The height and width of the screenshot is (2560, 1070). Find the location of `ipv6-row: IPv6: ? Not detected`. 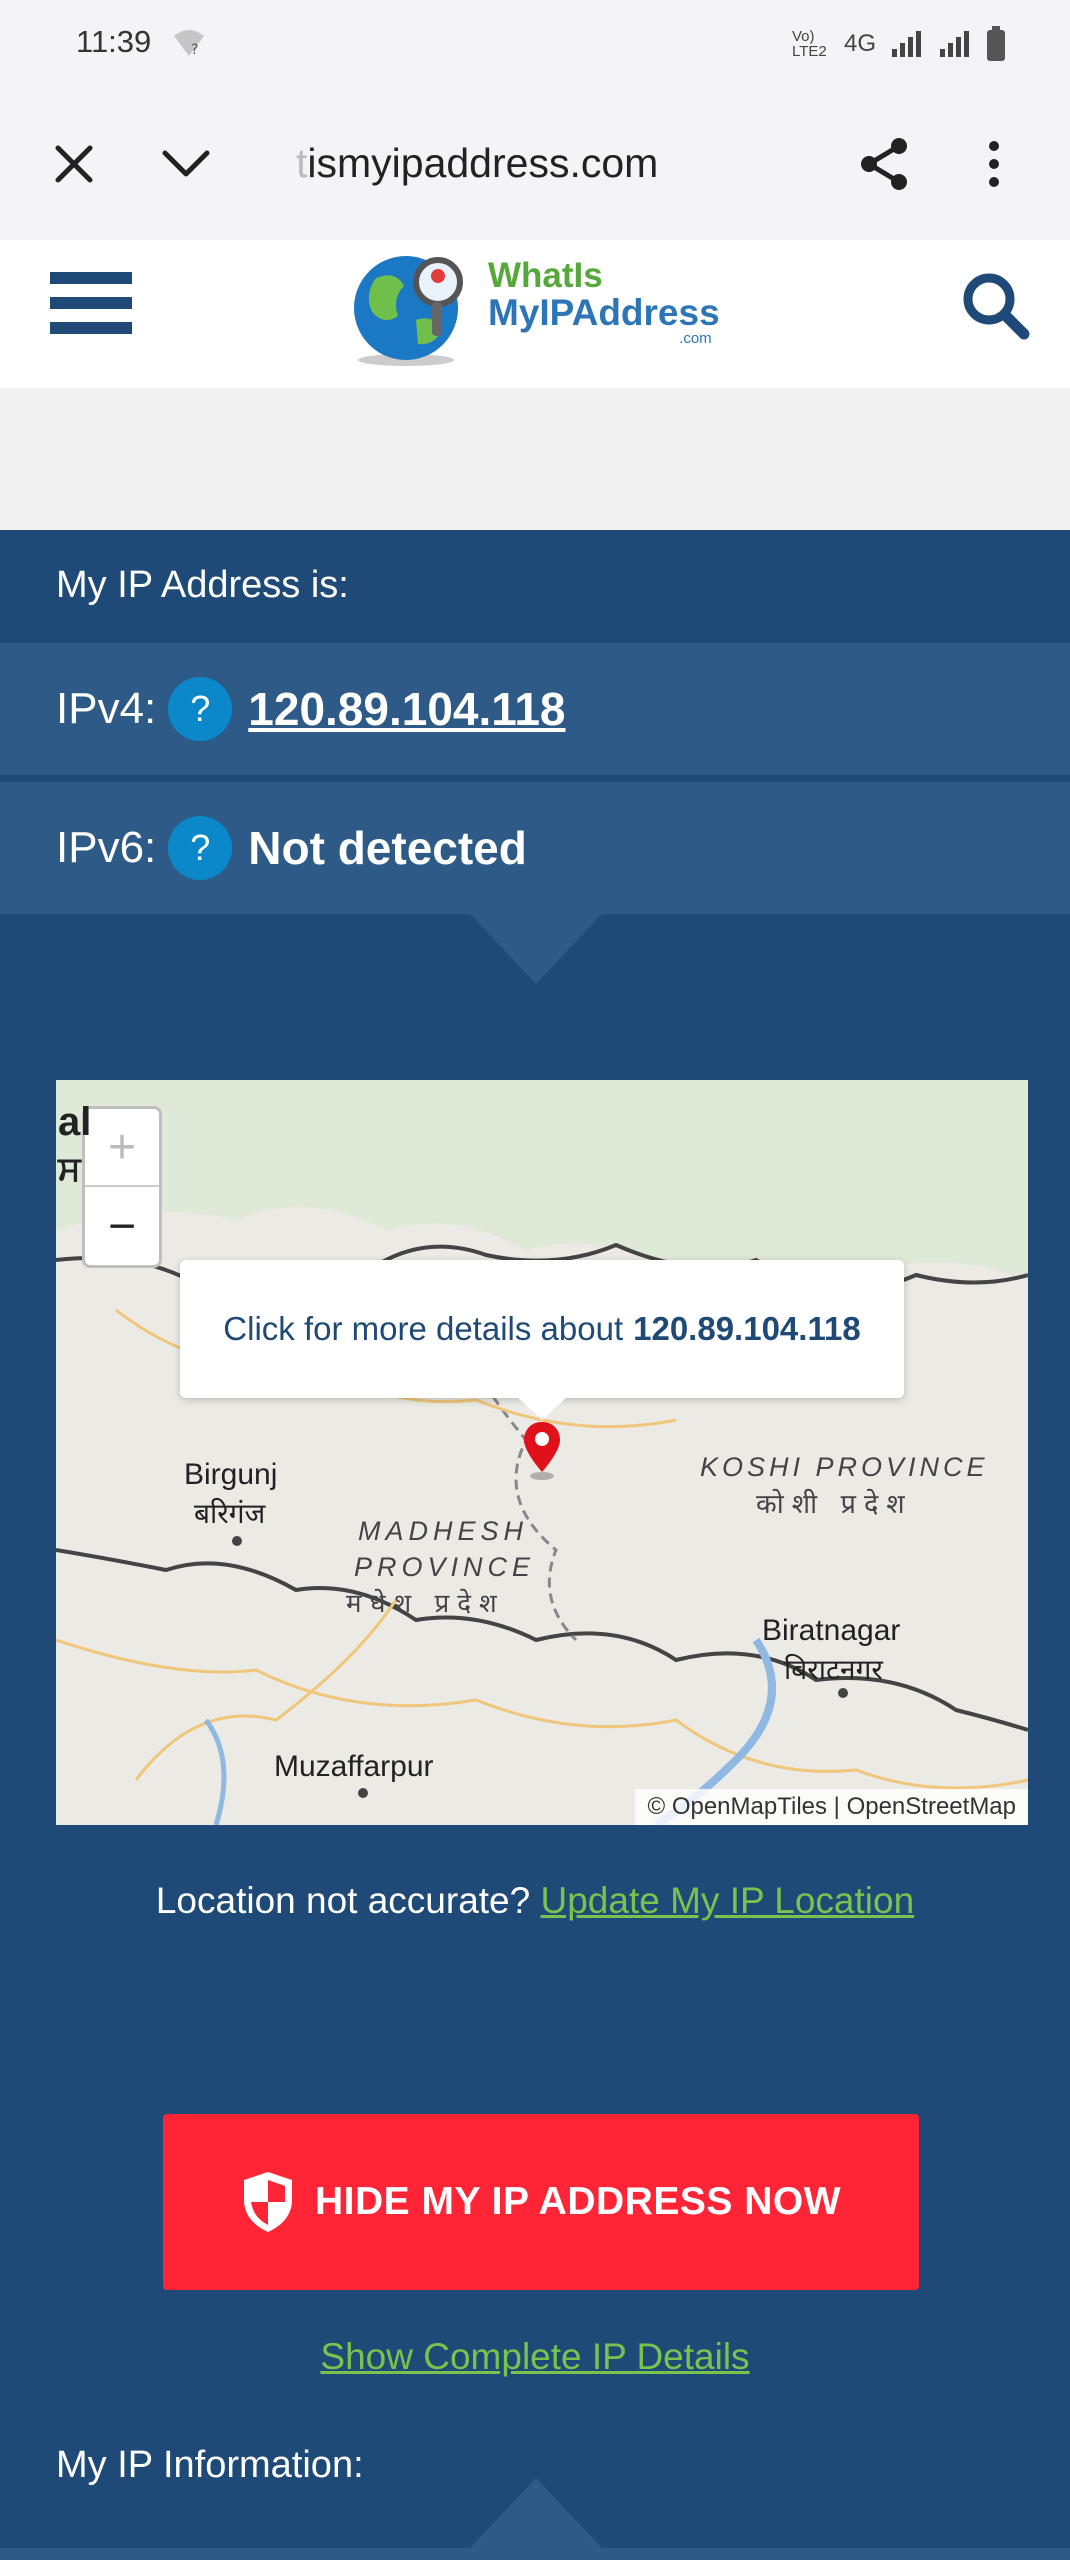

ipv6-row: IPv6: ? Not detected is located at coordinates (535, 848).